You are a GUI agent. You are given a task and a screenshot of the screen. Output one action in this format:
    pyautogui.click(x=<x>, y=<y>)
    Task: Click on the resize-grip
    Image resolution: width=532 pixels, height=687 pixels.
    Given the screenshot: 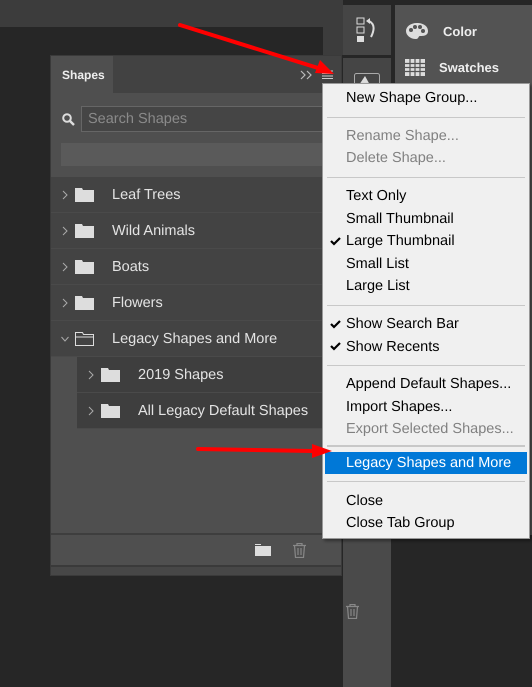 What is the action you would take?
    pyautogui.click(x=196, y=570)
    